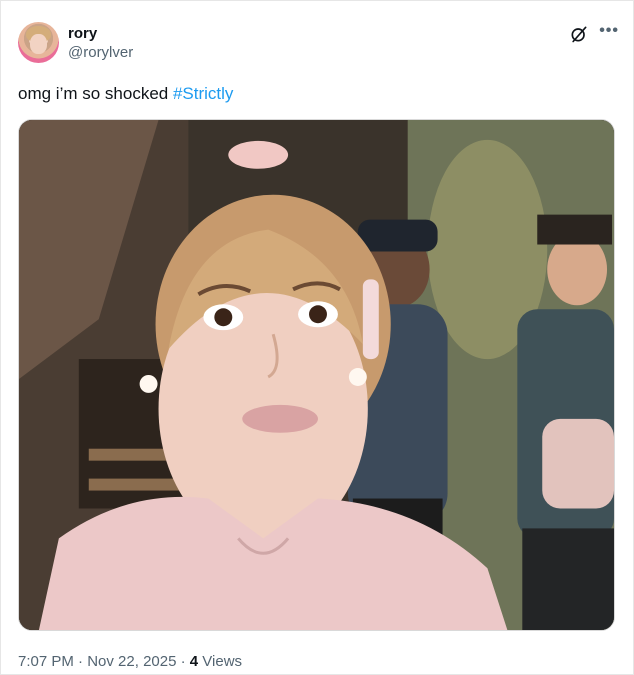 The height and width of the screenshot is (675, 634). What do you see at coordinates (223, 317) in the screenshot?
I see `left-iris` at bounding box center [223, 317].